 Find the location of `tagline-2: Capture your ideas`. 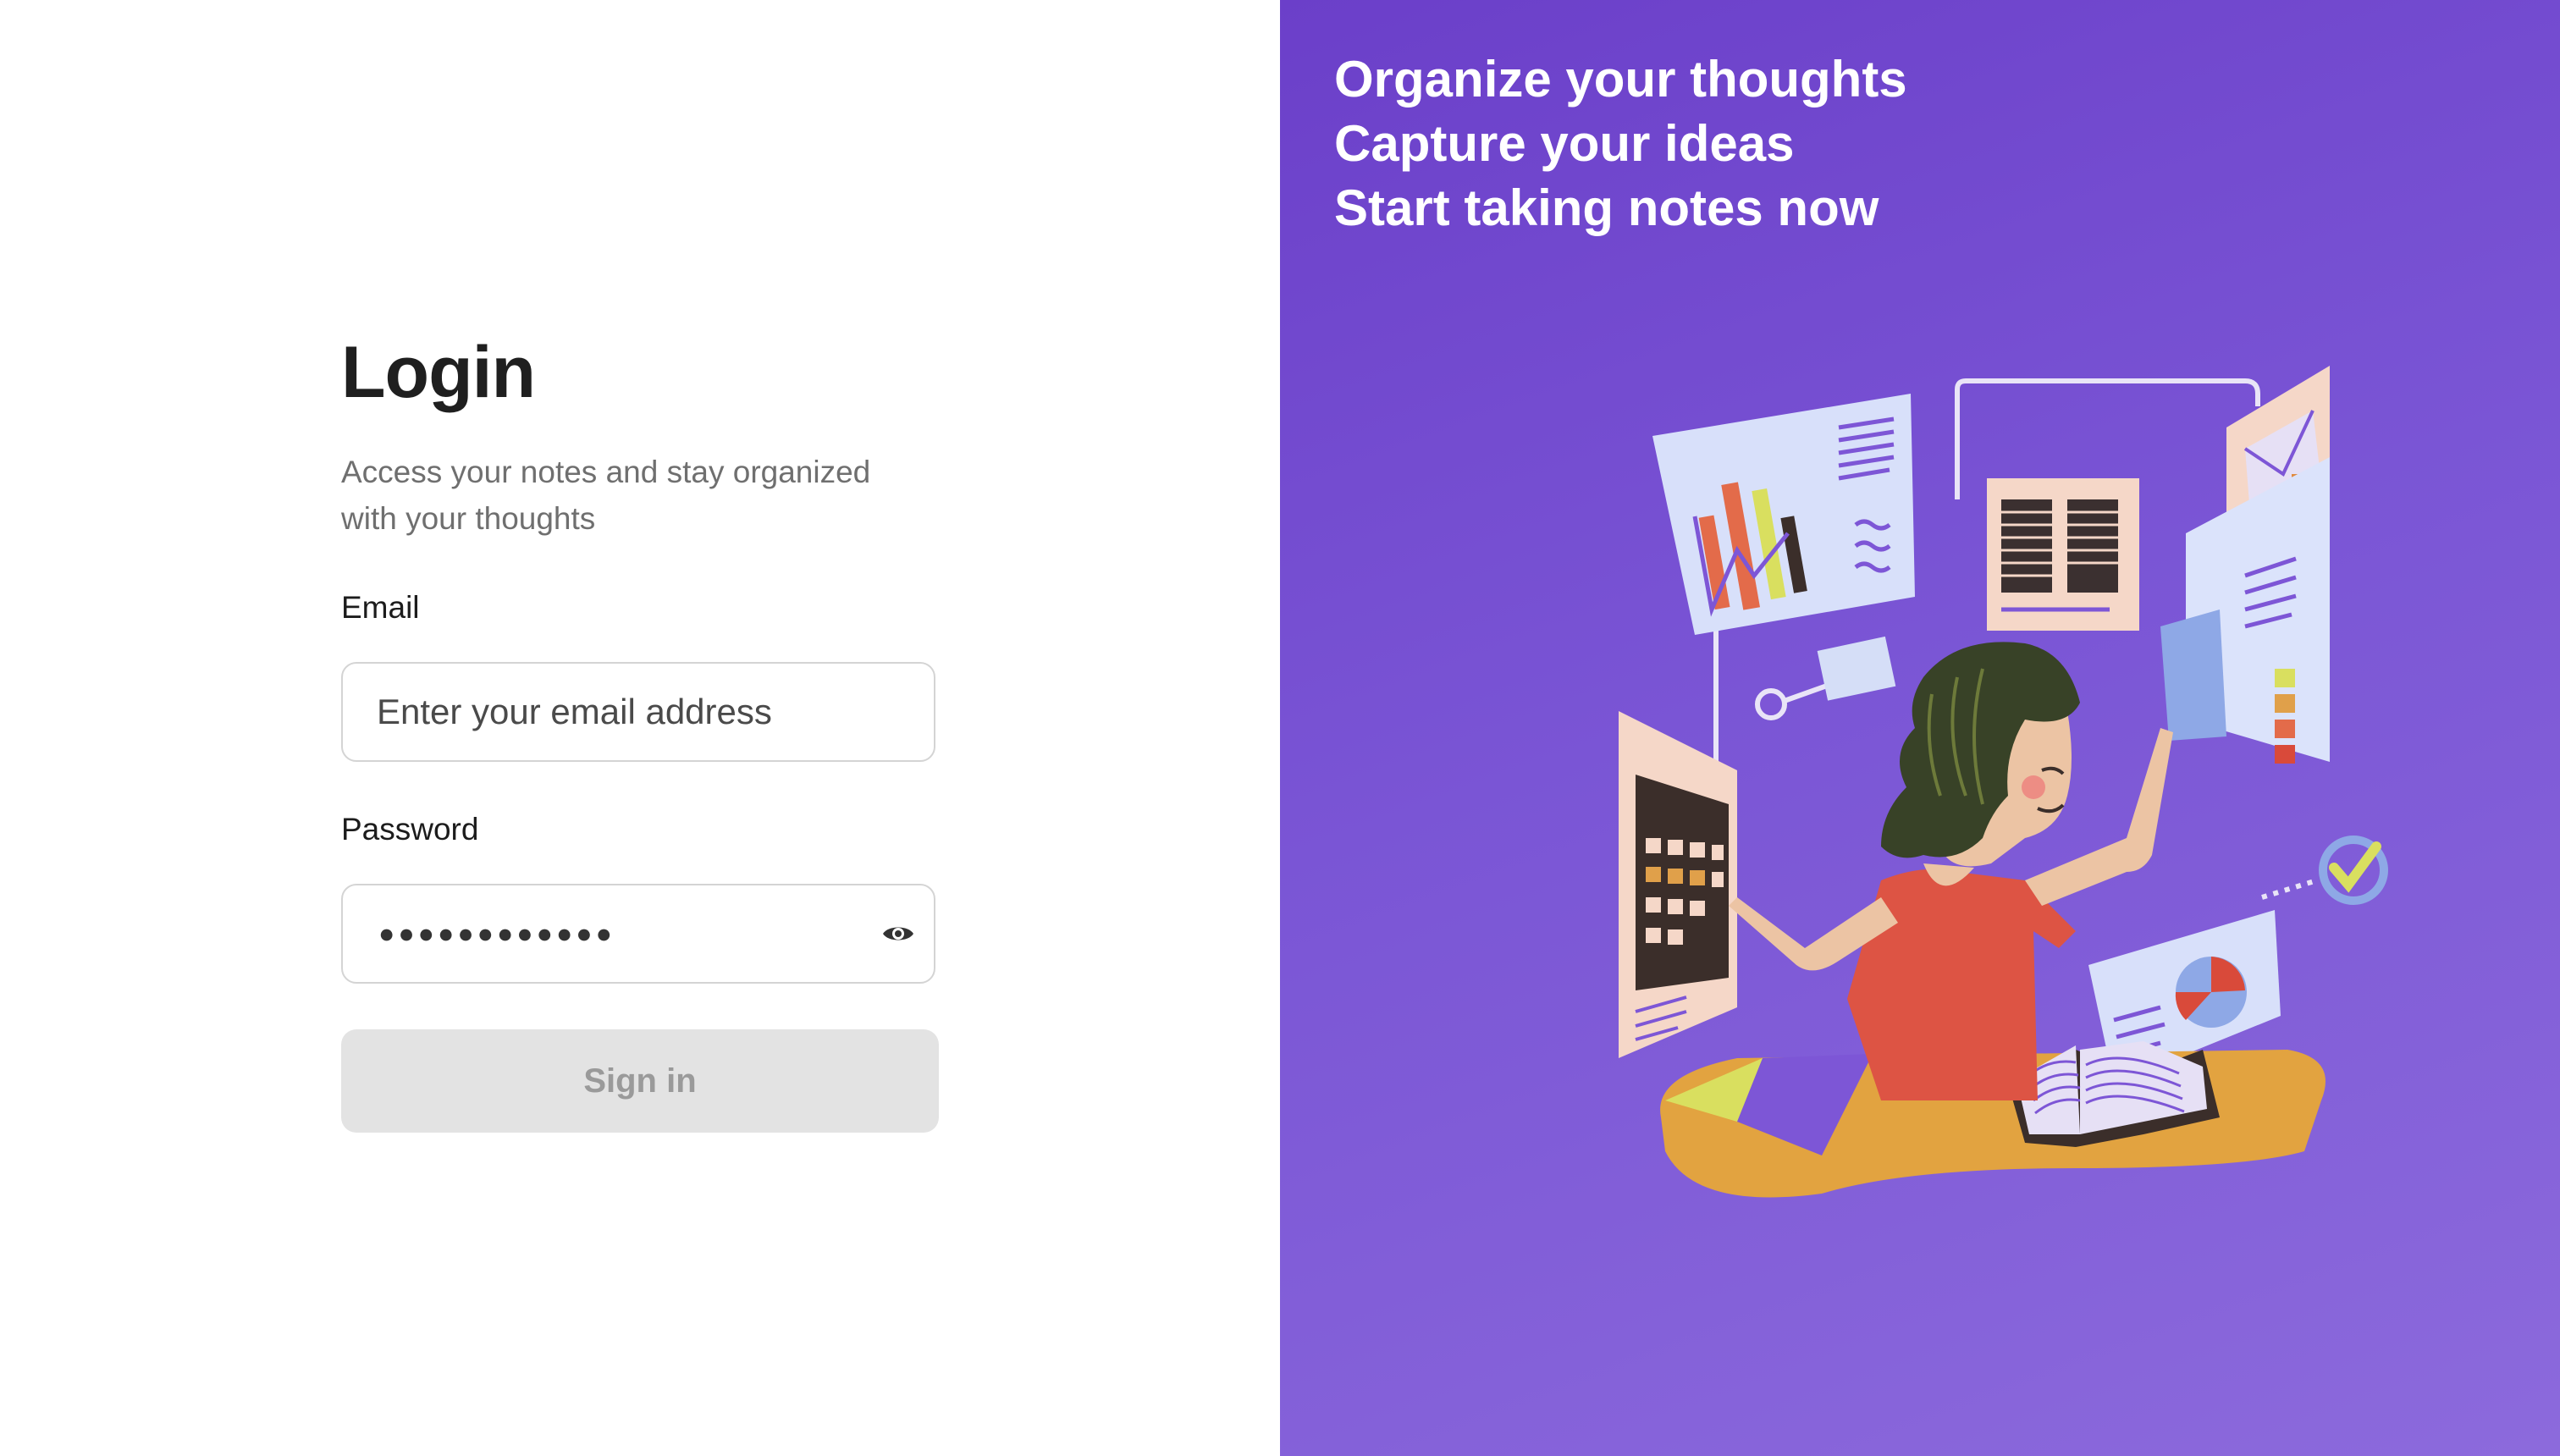

tagline-2: Capture your ideas is located at coordinates (1564, 143).